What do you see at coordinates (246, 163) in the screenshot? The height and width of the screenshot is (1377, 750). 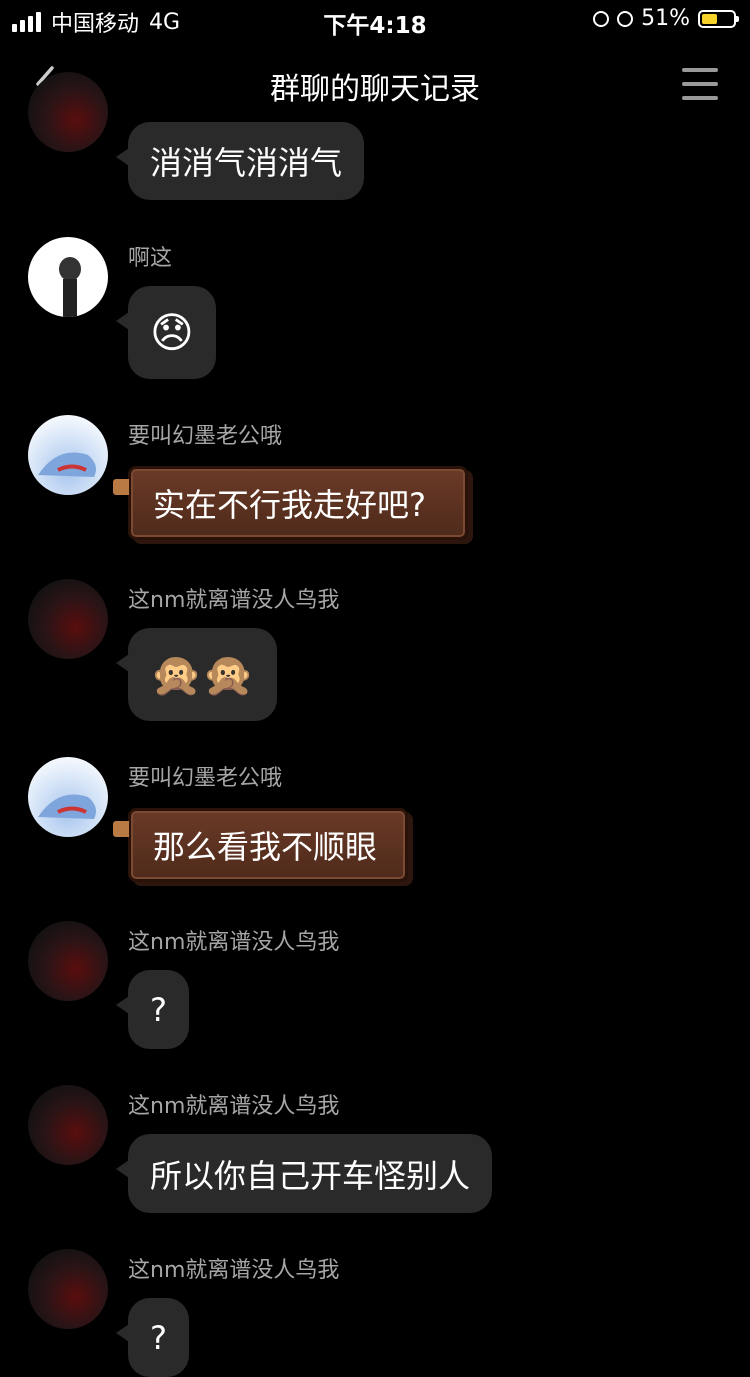 I see `message-text: 消消气消消气` at bounding box center [246, 163].